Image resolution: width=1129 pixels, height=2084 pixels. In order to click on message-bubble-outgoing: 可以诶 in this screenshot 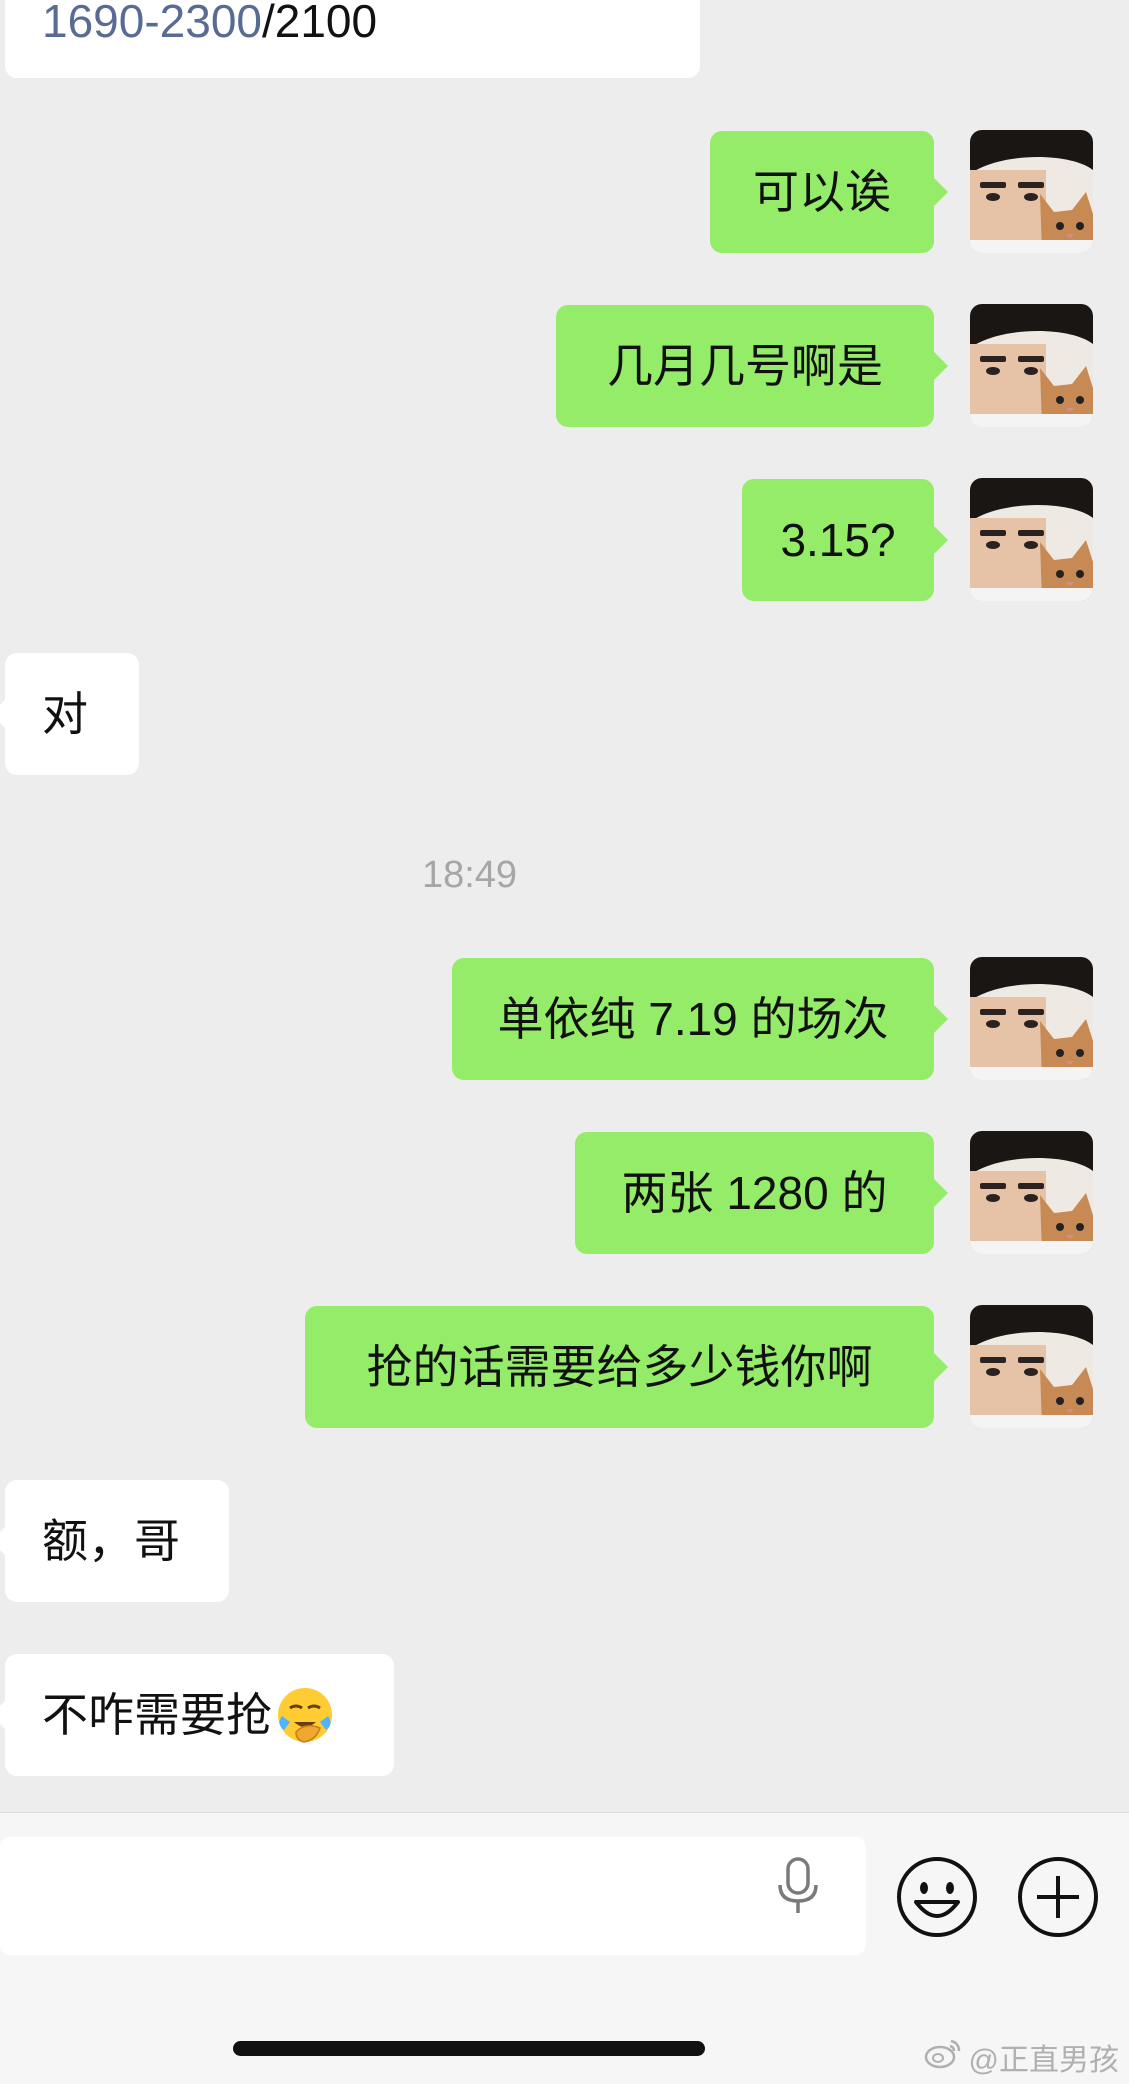, I will do `click(829, 192)`.